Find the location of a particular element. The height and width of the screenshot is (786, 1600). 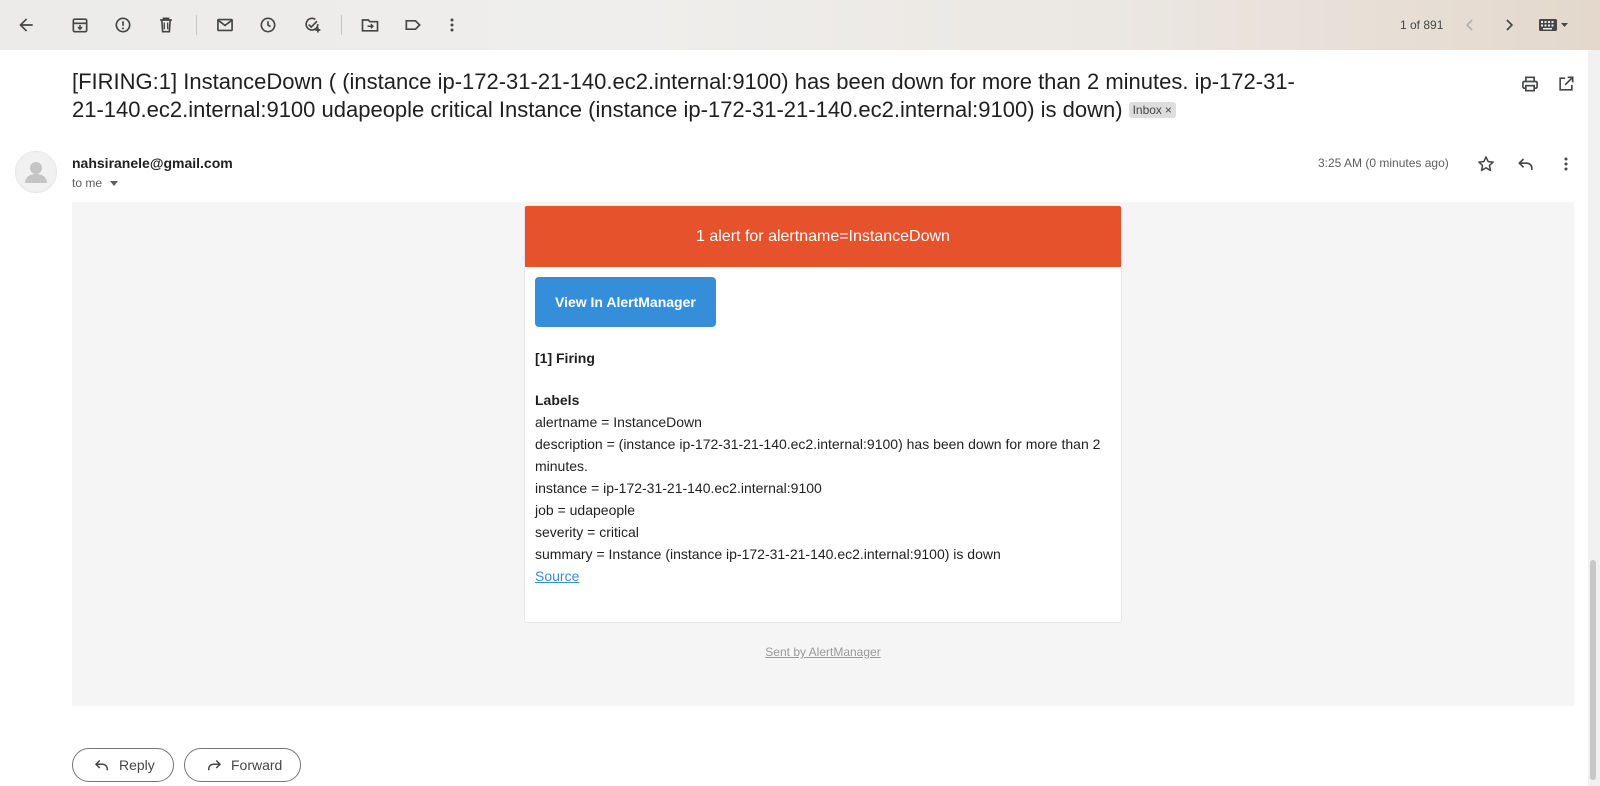

label-line: alertname = InstanceDown is located at coordinates (618, 422).